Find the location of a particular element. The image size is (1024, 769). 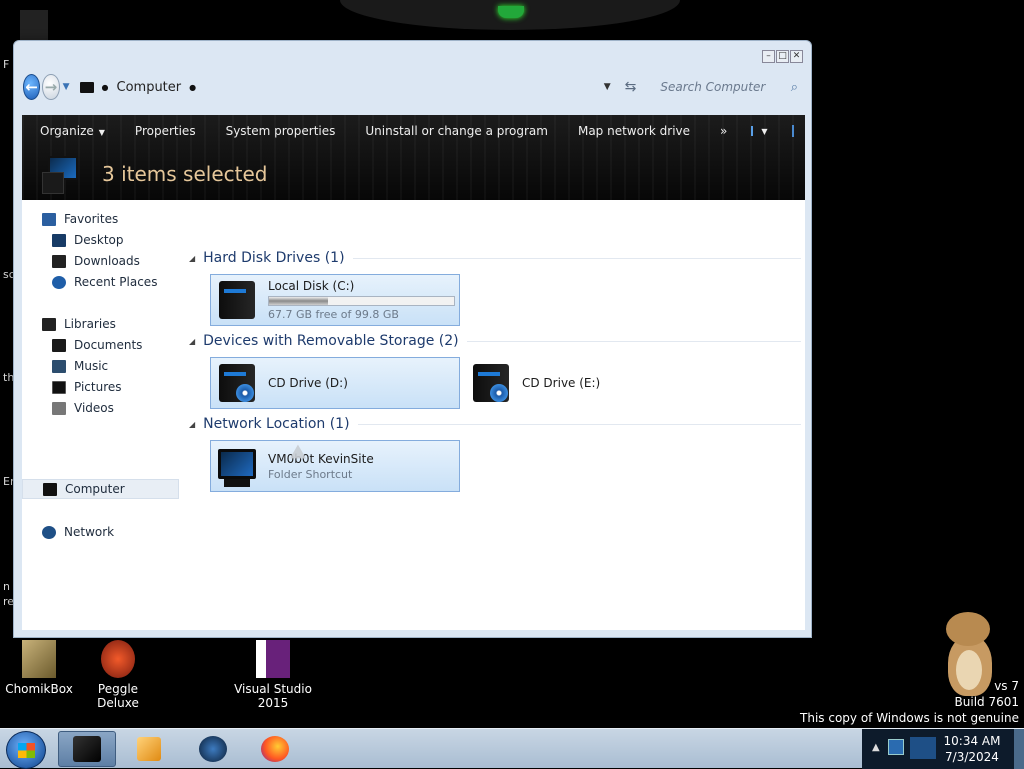

desktop-icon-peggle: Peggle Deluxe is located at coordinates (118, 675).